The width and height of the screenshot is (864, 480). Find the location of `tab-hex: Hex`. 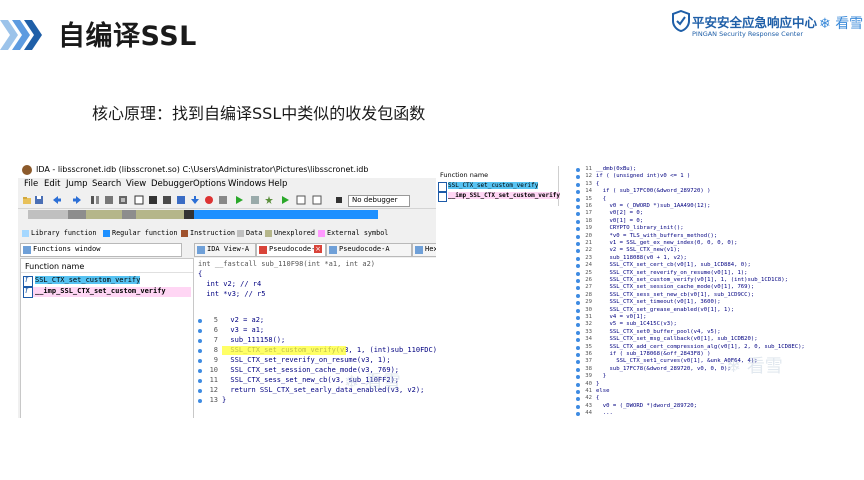

tab-hex: Hex is located at coordinates (424, 250).